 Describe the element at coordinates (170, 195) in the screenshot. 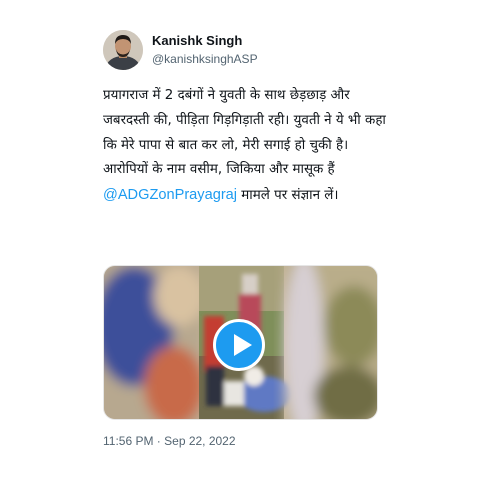

I see `mention-link: @ADGZonPrayagraj` at that location.